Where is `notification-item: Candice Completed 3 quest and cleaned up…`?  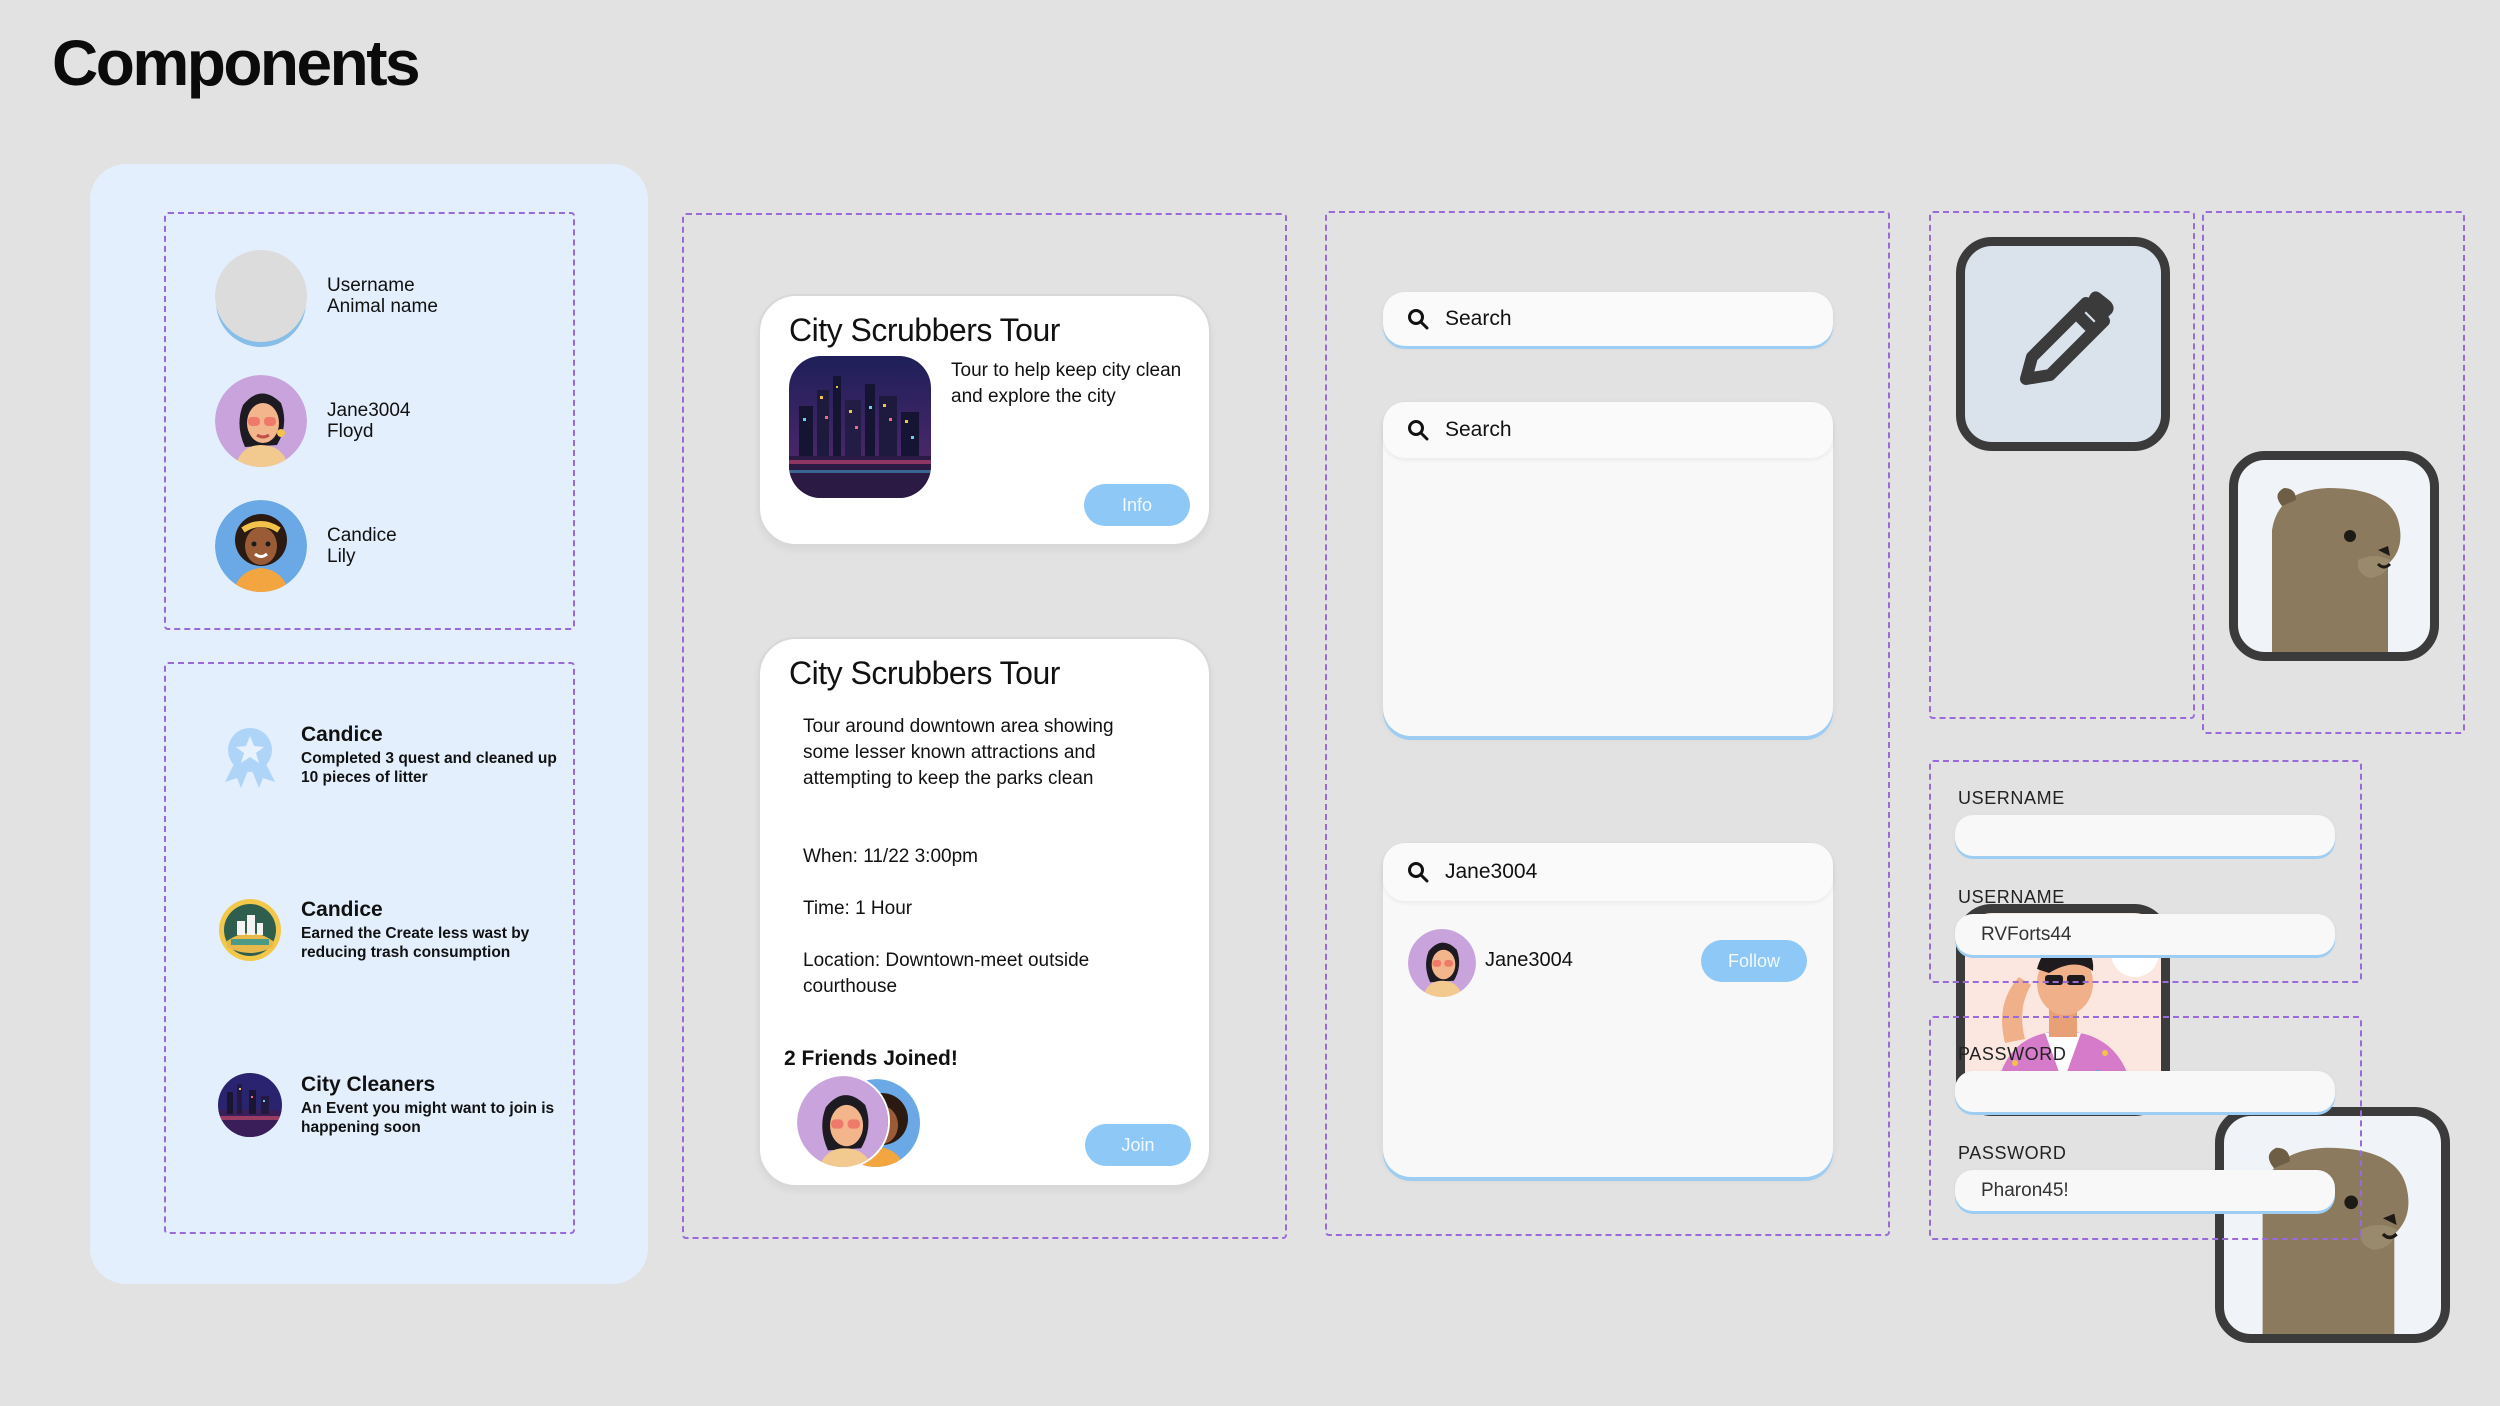
notification-item: Candice Completed 3 quest and cleaned up… is located at coordinates (388, 755).